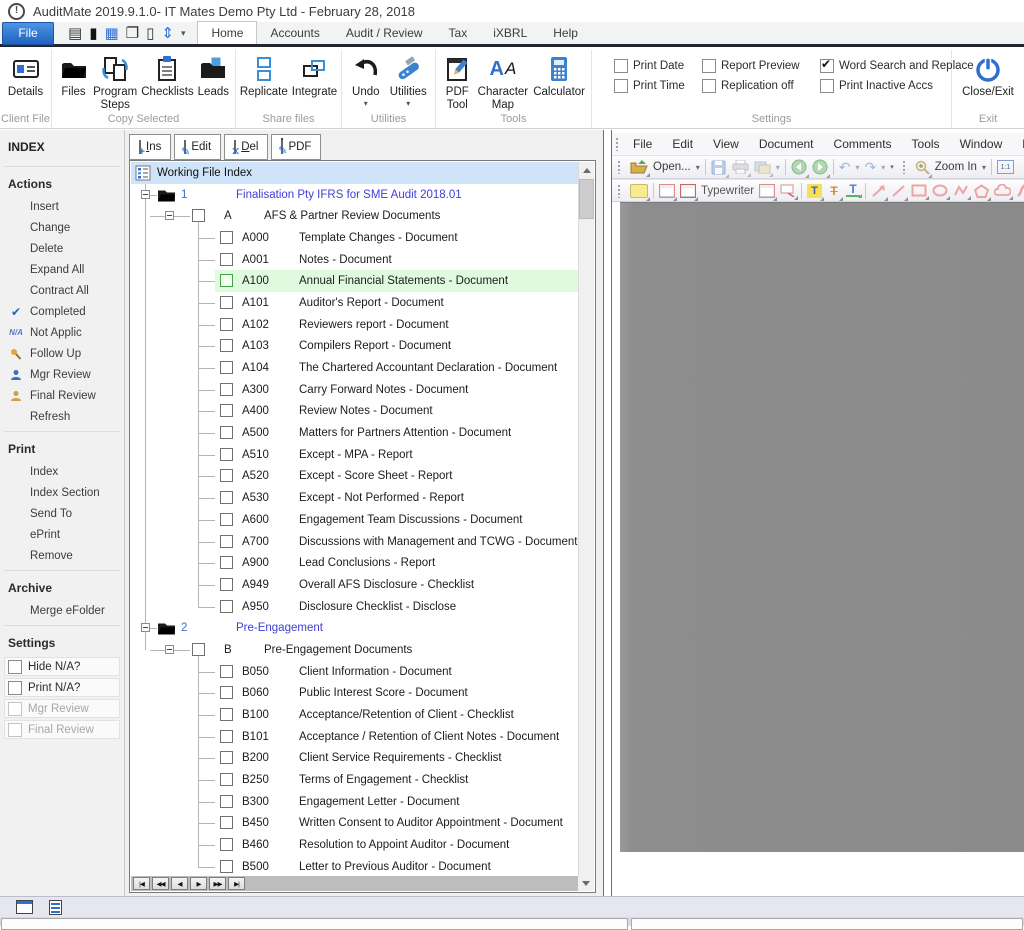 The width and height of the screenshot is (1024, 930). Describe the element at coordinates (150, 33) in the screenshot. I see `document-icon: ▯` at that location.